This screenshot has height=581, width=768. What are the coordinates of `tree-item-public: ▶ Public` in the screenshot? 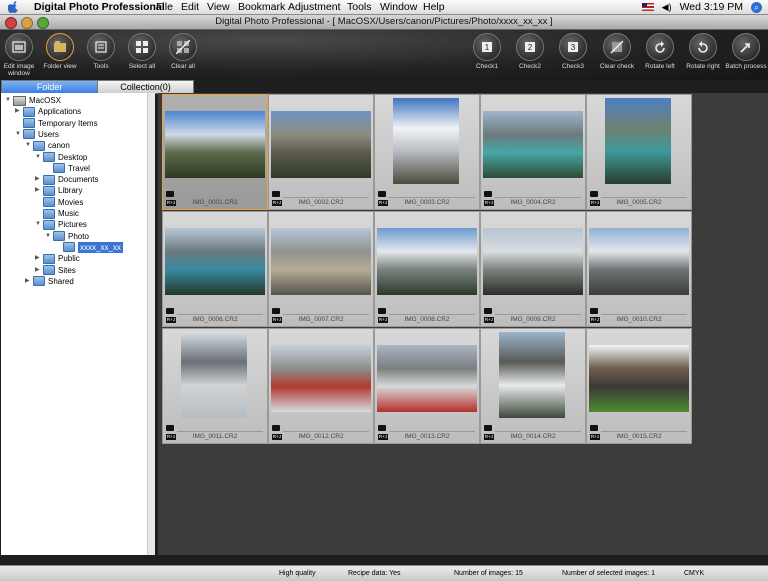 It's located at (57, 258).